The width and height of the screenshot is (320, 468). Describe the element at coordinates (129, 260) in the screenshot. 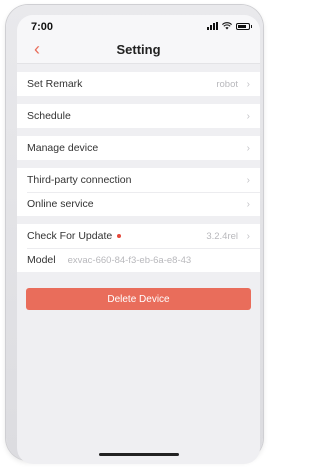

I see `model-value: exvac-660-84-f3-eb-6a-e8-43` at that location.